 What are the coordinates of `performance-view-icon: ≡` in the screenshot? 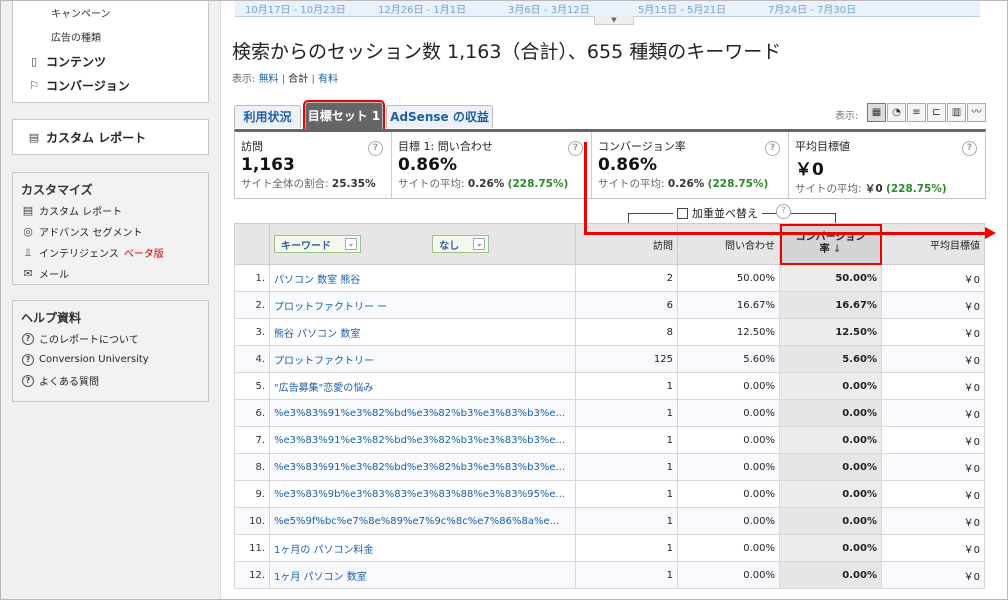 It's located at (916, 112).